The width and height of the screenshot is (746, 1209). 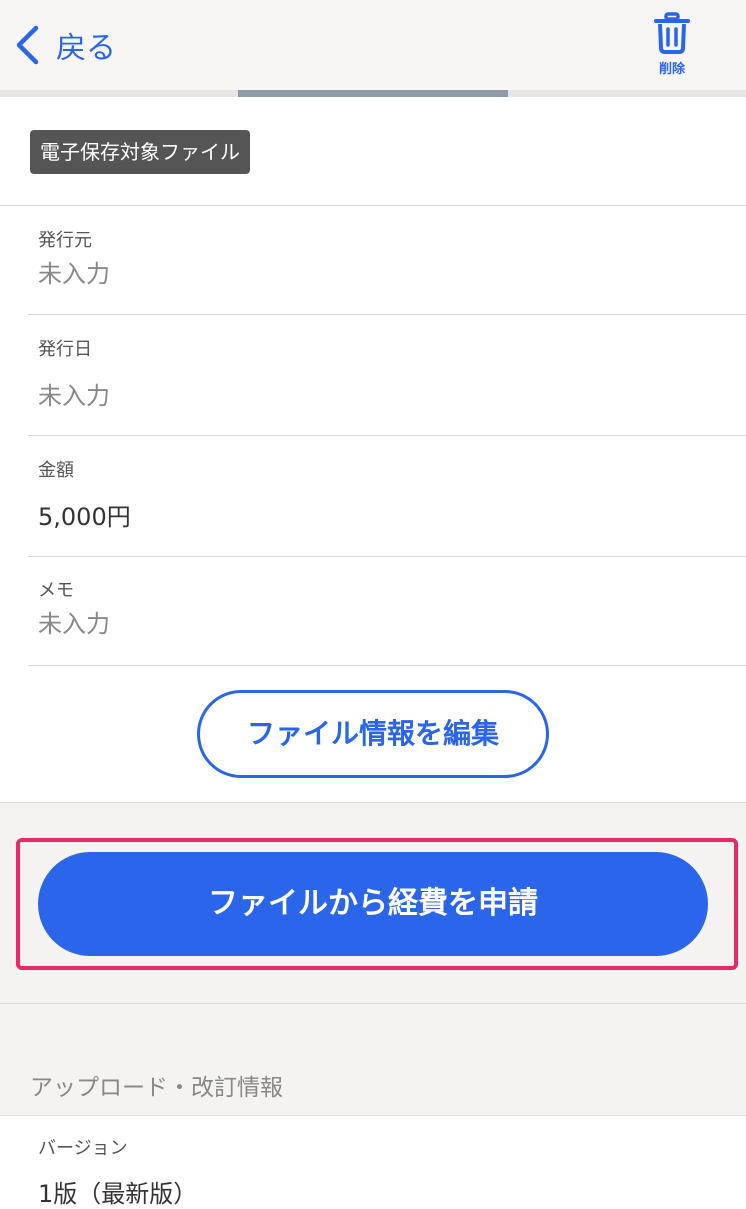 I want to click on chevron-left-icon, so click(x=27, y=45).